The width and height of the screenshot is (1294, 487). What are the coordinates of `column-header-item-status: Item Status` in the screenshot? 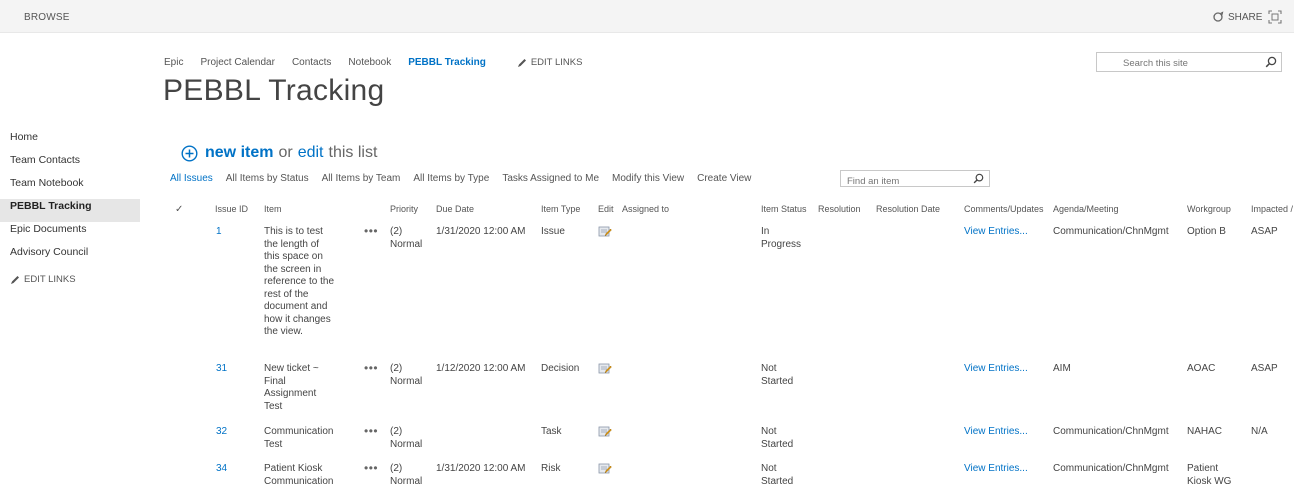 It's located at (784, 209).